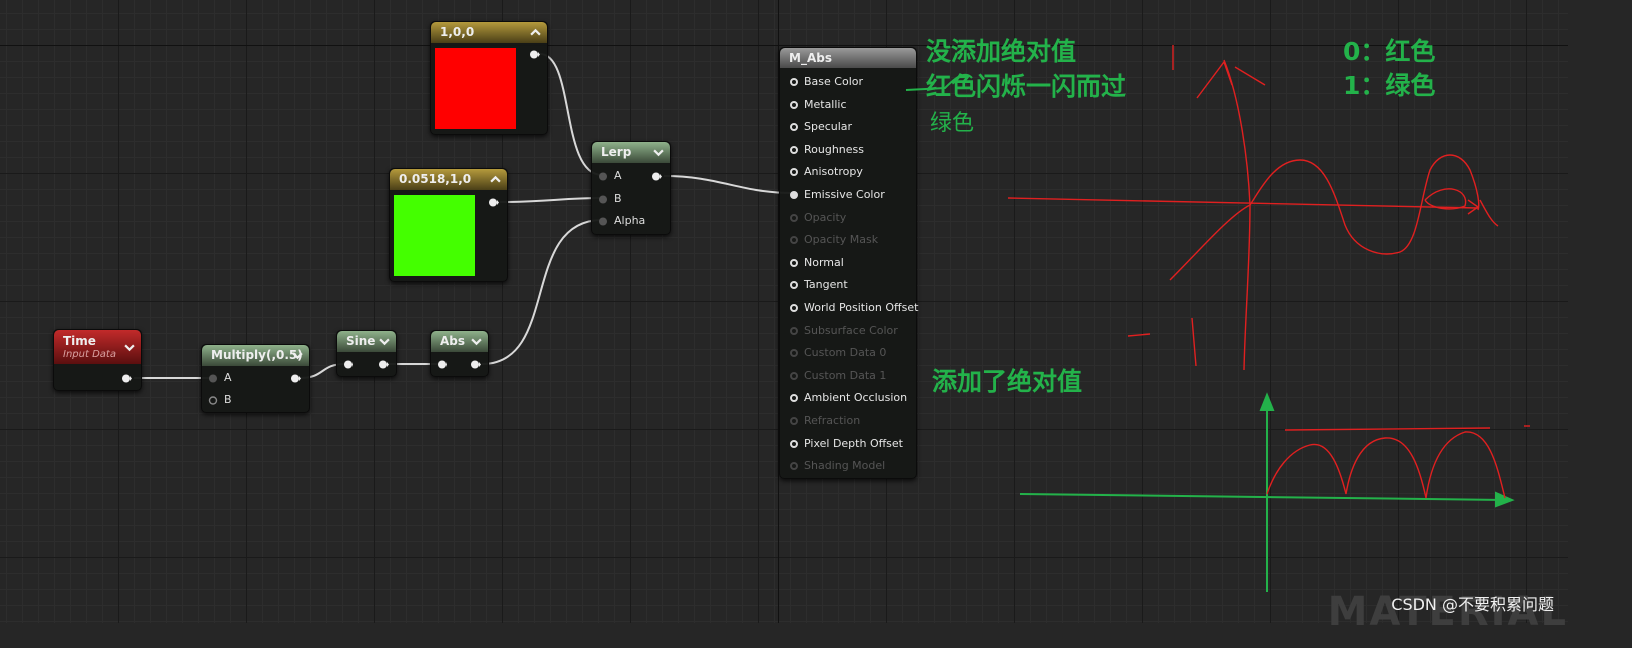 Image resolution: width=1632 pixels, height=648 pixels. I want to click on sketch-y-axis, so click(1237, 215).